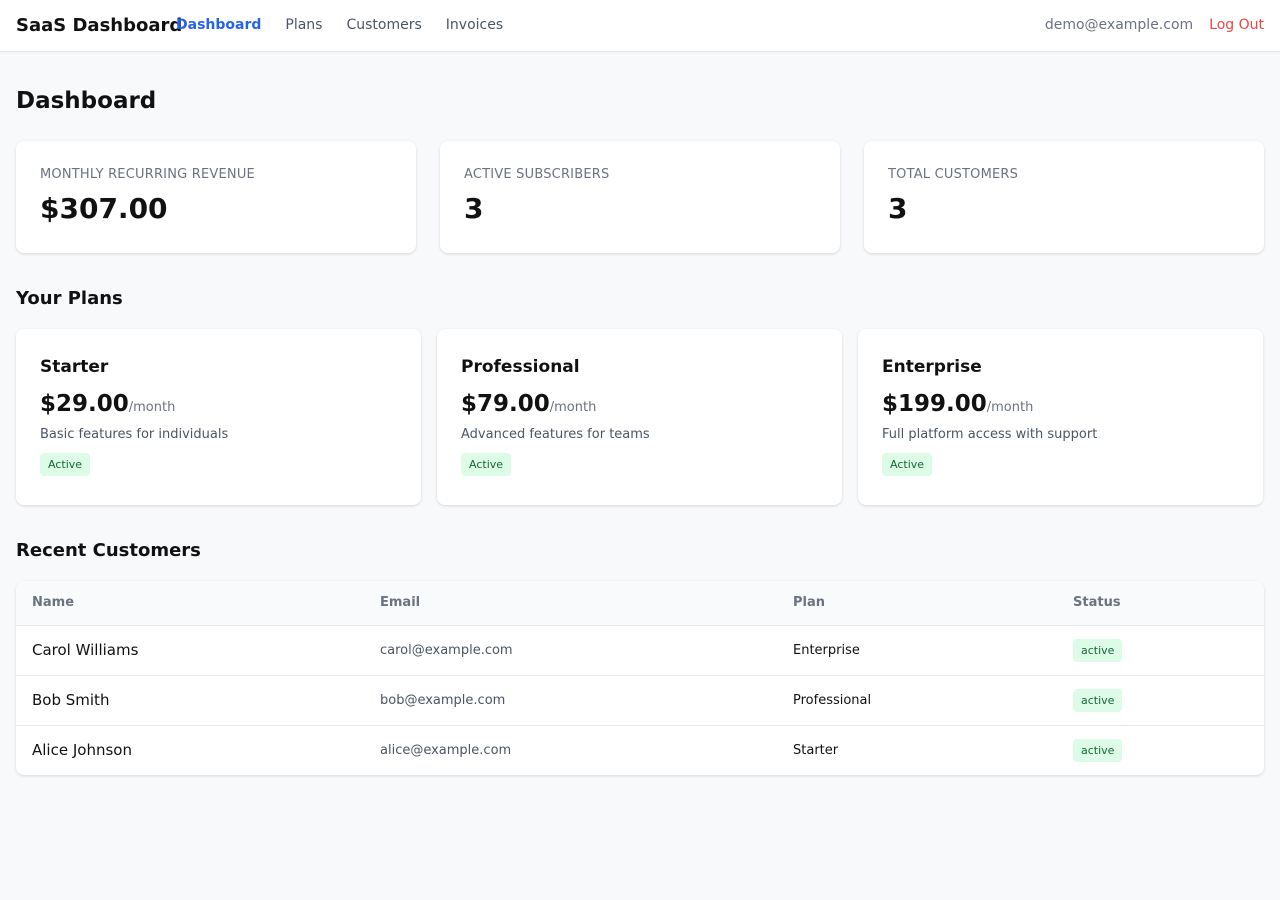  What do you see at coordinates (443, 700) in the screenshot?
I see `customer-email: bob@example.com` at bounding box center [443, 700].